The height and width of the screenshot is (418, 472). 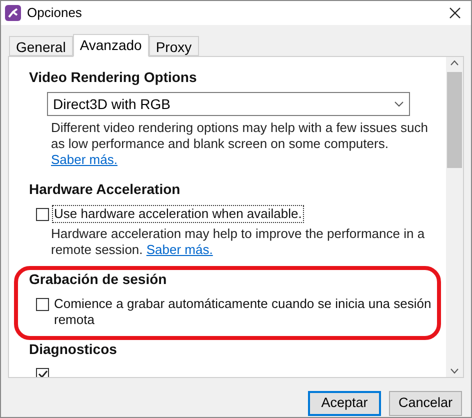 What do you see at coordinates (454, 371) in the screenshot?
I see `scroll-down-icon` at bounding box center [454, 371].